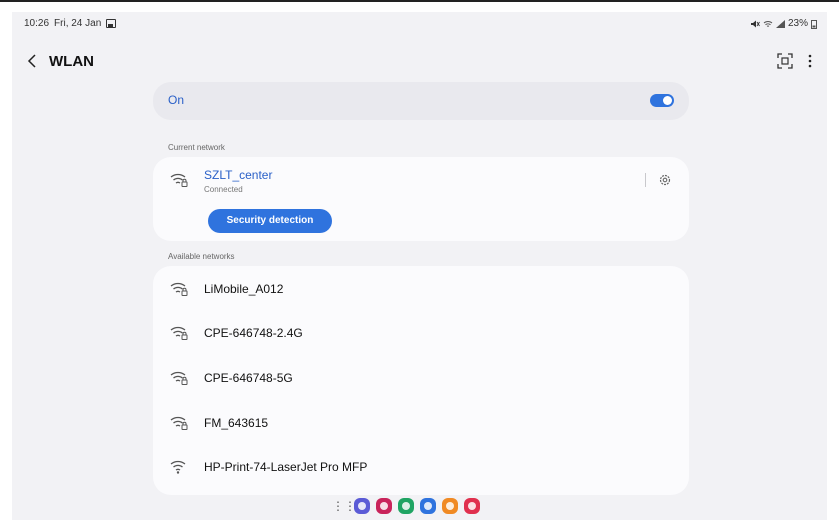  What do you see at coordinates (421, 288) in the screenshot?
I see `network-item: LiMobile_A012` at bounding box center [421, 288].